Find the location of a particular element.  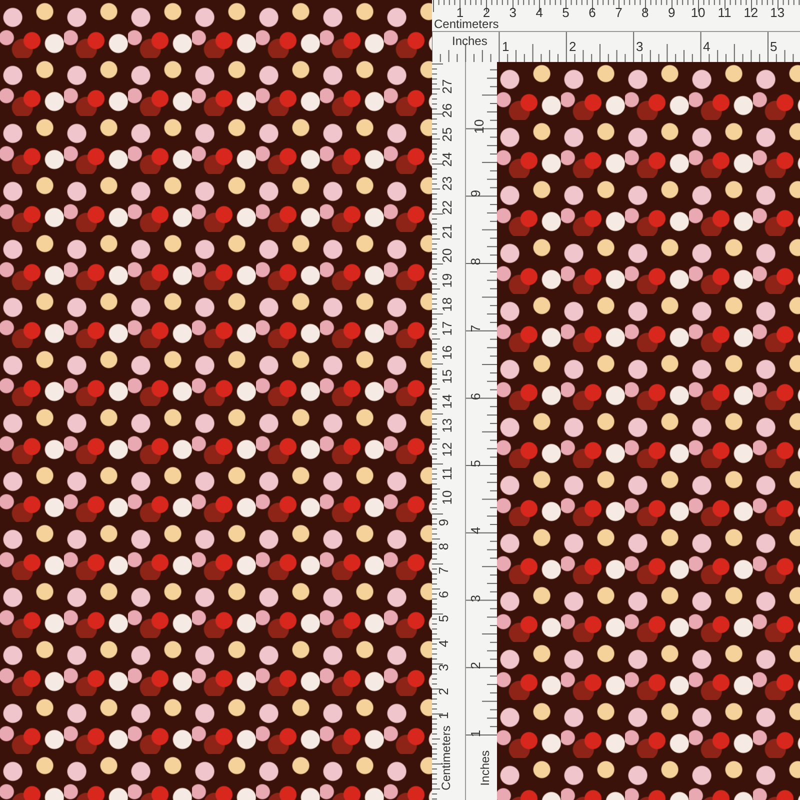

centimeter-number: 14 is located at coordinates (447, 401).